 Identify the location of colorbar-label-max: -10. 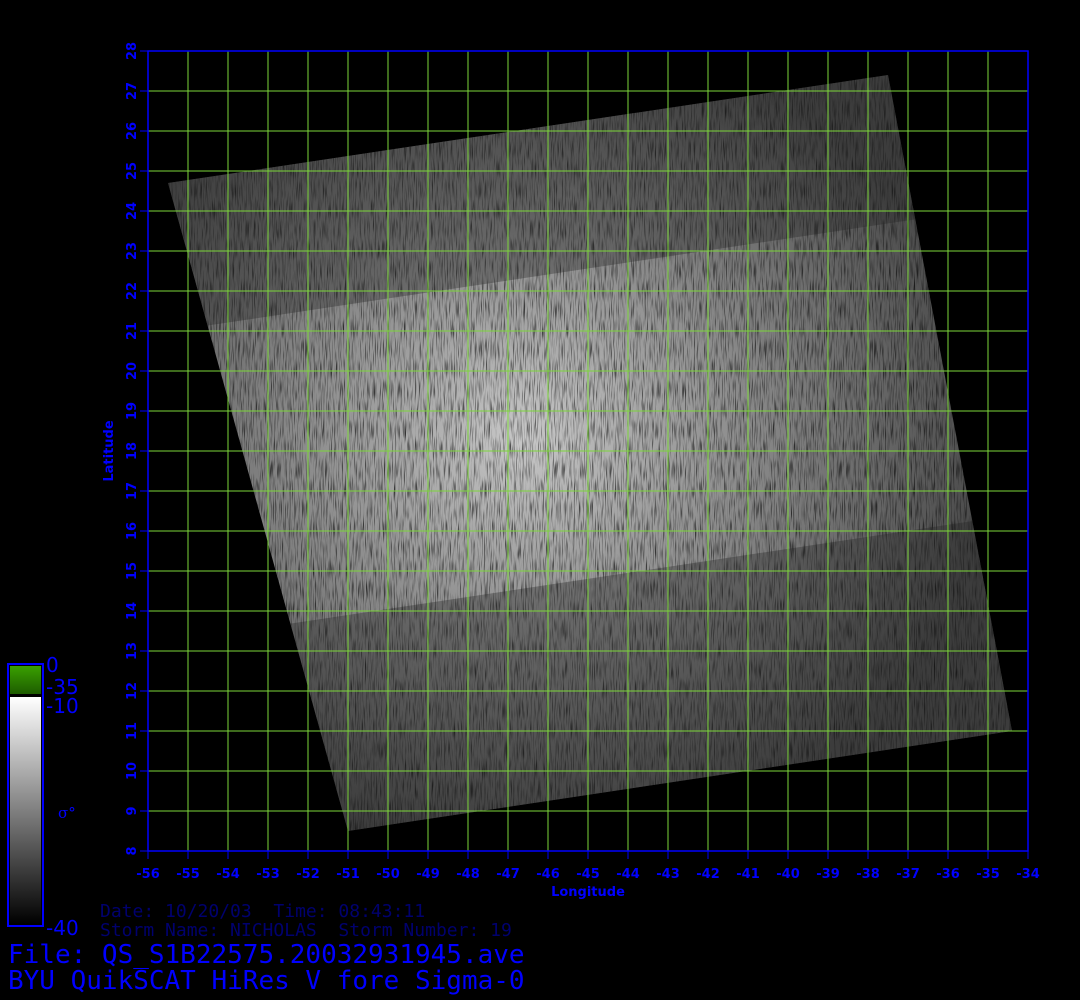
(62, 706).